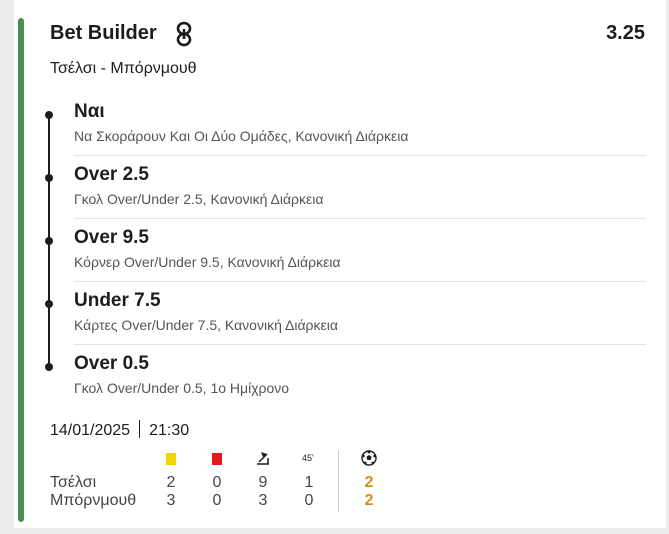 Image resolution: width=669 pixels, height=534 pixels. What do you see at coordinates (111, 363) in the screenshot?
I see `selection-value: Over 0.5` at bounding box center [111, 363].